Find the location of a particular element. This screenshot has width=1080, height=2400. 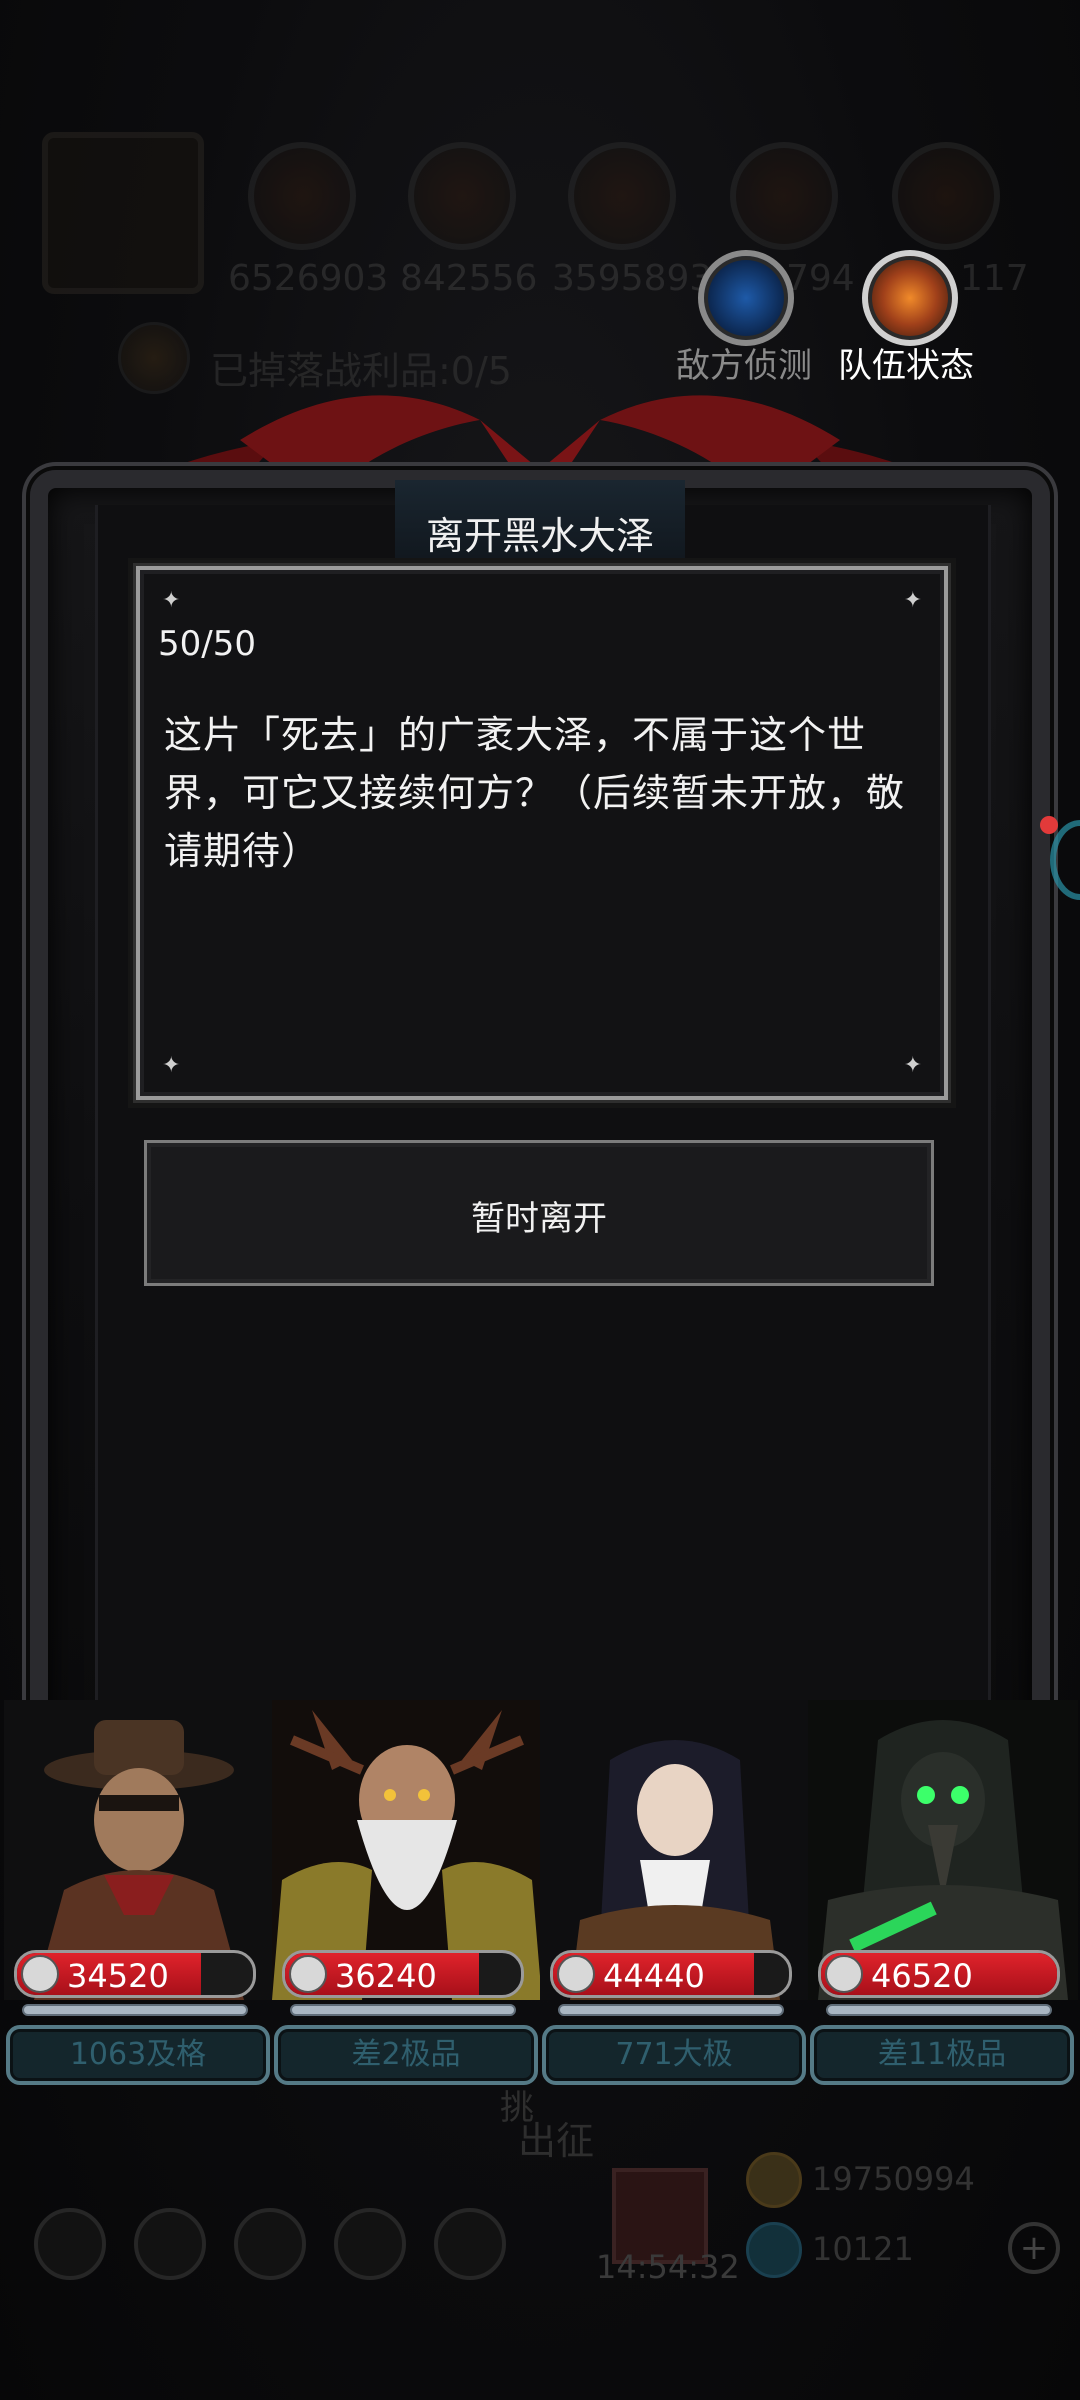

gold-amount: 19750994 is located at coordinates (893, 2179).